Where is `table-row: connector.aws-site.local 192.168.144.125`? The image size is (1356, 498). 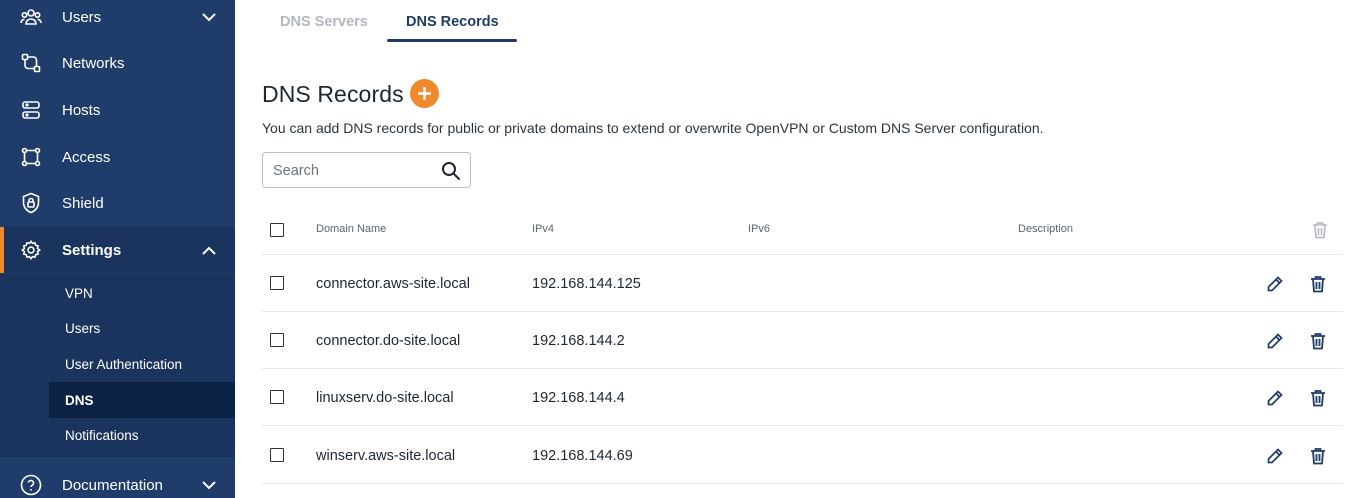 table-row: connector.aws-site.local 192.168.144.125 is located at coordinates (802, 283).